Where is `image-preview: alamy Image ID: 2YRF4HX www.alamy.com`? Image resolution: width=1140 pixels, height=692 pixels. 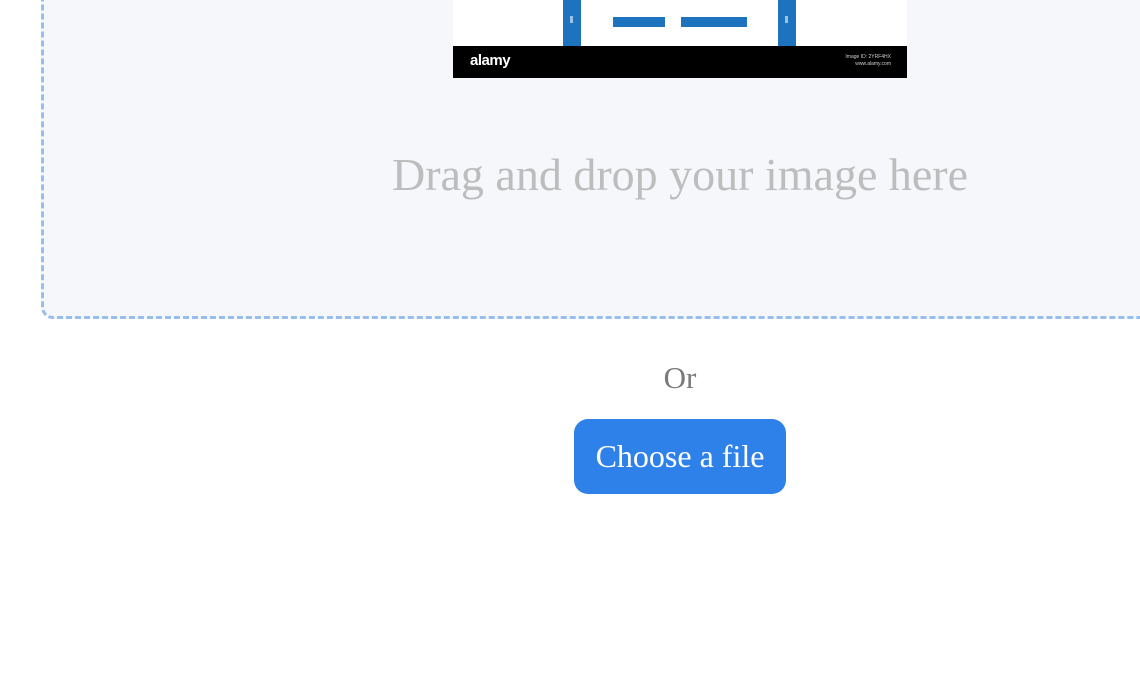 image-preview: alamy Image ID: 2YRF4HX www.alamy.com is located at coordinates (680, 39).